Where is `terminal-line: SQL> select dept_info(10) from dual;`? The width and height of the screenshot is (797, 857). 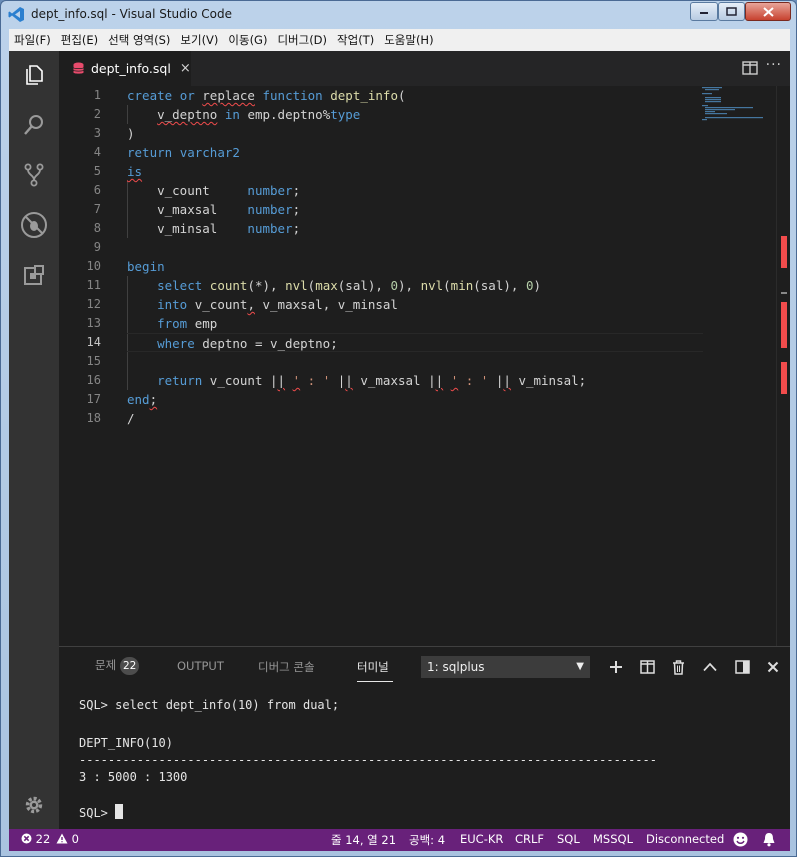 terminal-line: SQL> select dept_info(10) from dual; is located at coordinates (209, 705).